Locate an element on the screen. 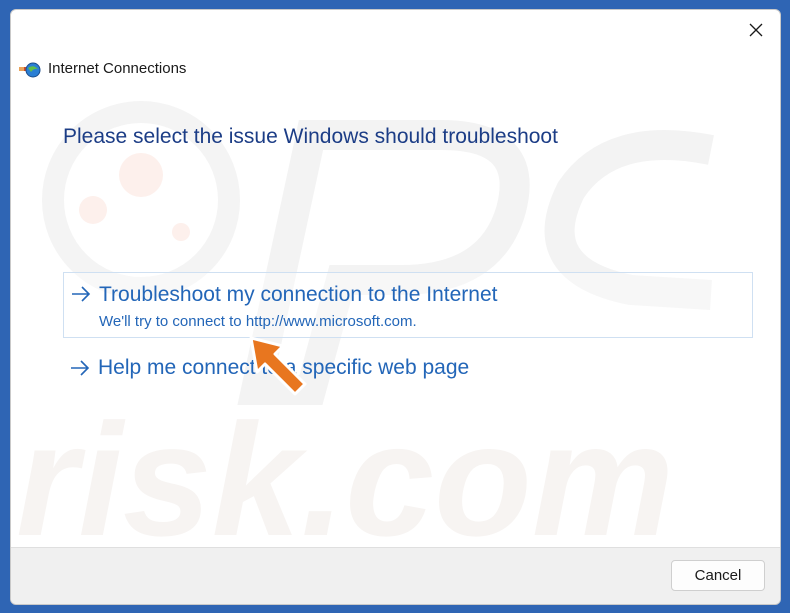 This screenshot has width=790, height=613. window-title: Internet Connections is located at coordinates (117, 68).